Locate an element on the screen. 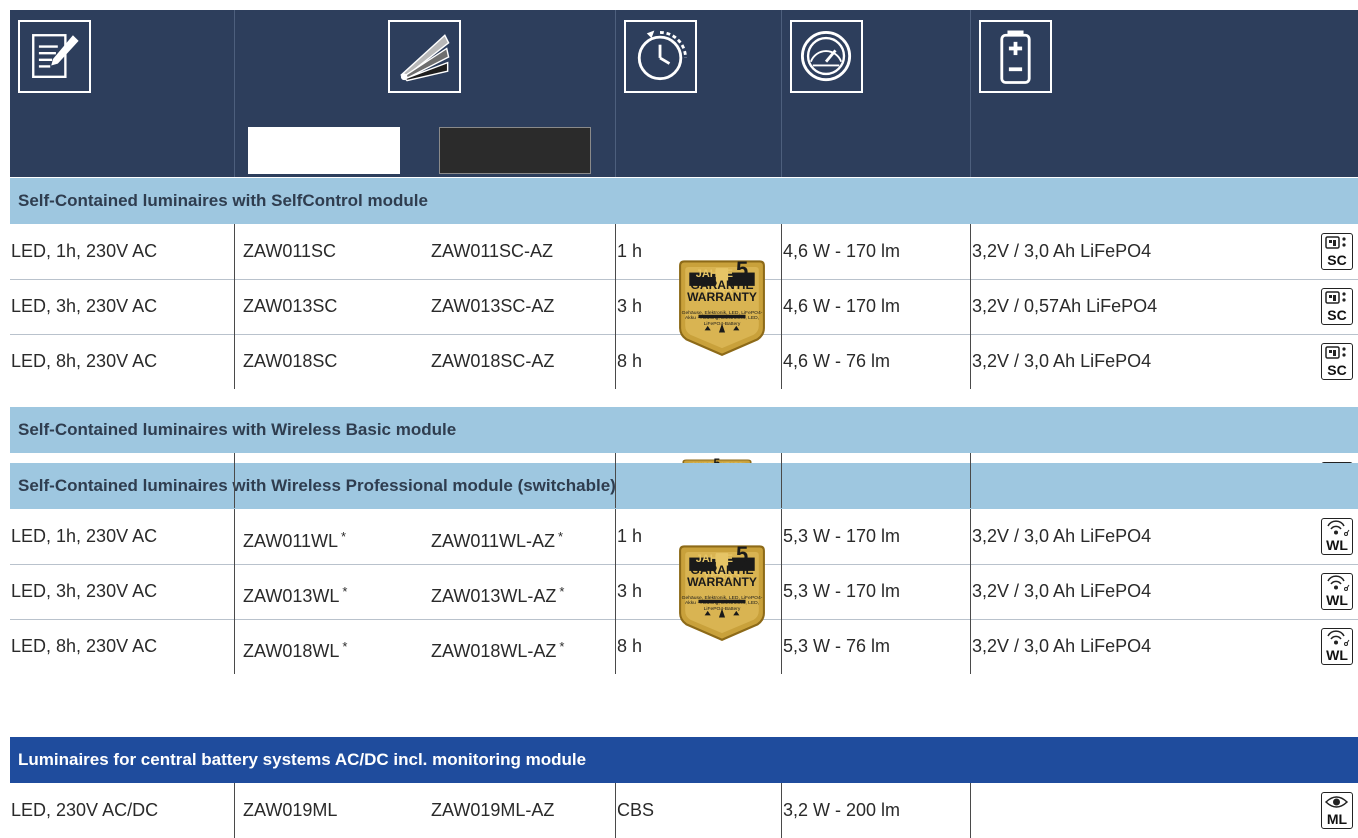 The width and height of the screenshot is (1358, 838). article-number-anthracite: ZAW018WL-AZ * is located at coordinates (498, 650).